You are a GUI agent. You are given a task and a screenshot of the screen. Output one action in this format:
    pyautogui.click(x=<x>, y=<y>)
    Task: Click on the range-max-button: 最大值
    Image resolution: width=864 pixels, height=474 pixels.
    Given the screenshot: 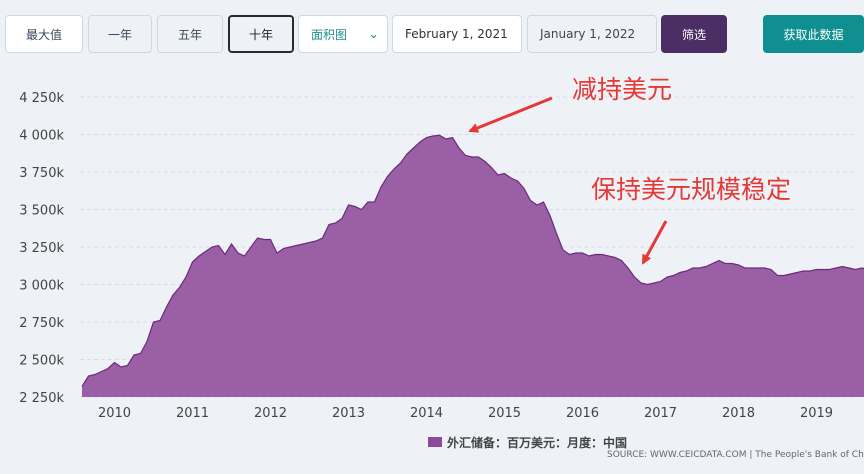 What is the action you would take?
    pyautogui.click(x=44, y=34)
    